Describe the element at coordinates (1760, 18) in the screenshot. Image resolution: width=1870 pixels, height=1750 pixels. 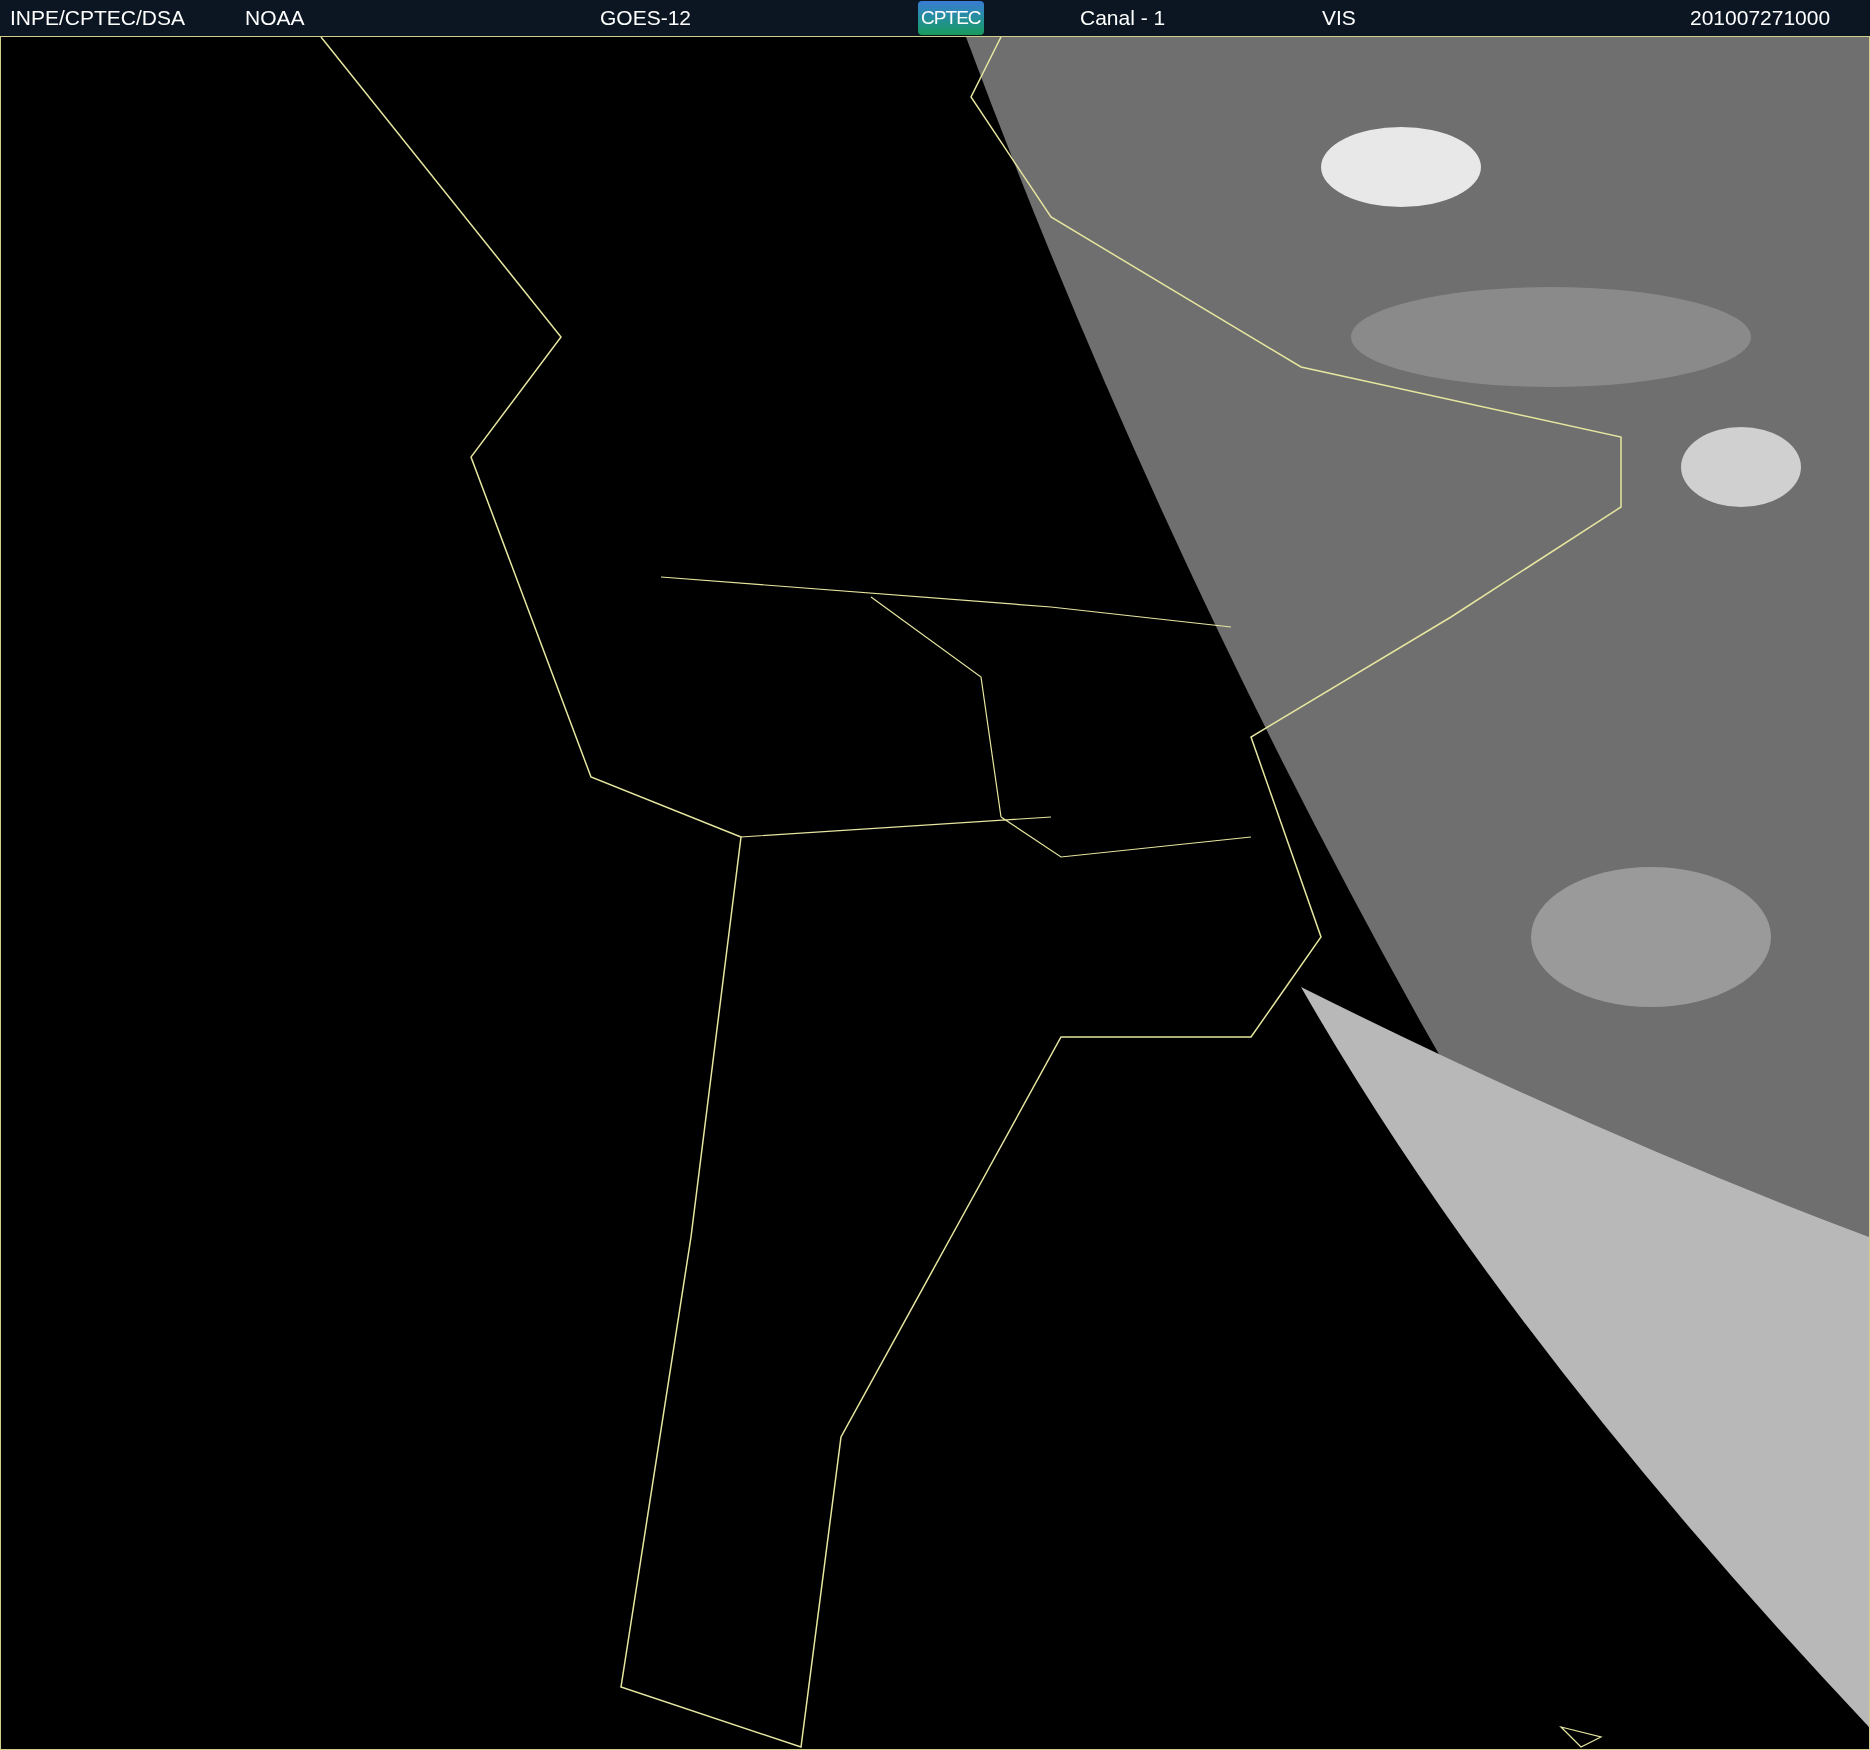
I see `header-label: 201007271000` at that location.